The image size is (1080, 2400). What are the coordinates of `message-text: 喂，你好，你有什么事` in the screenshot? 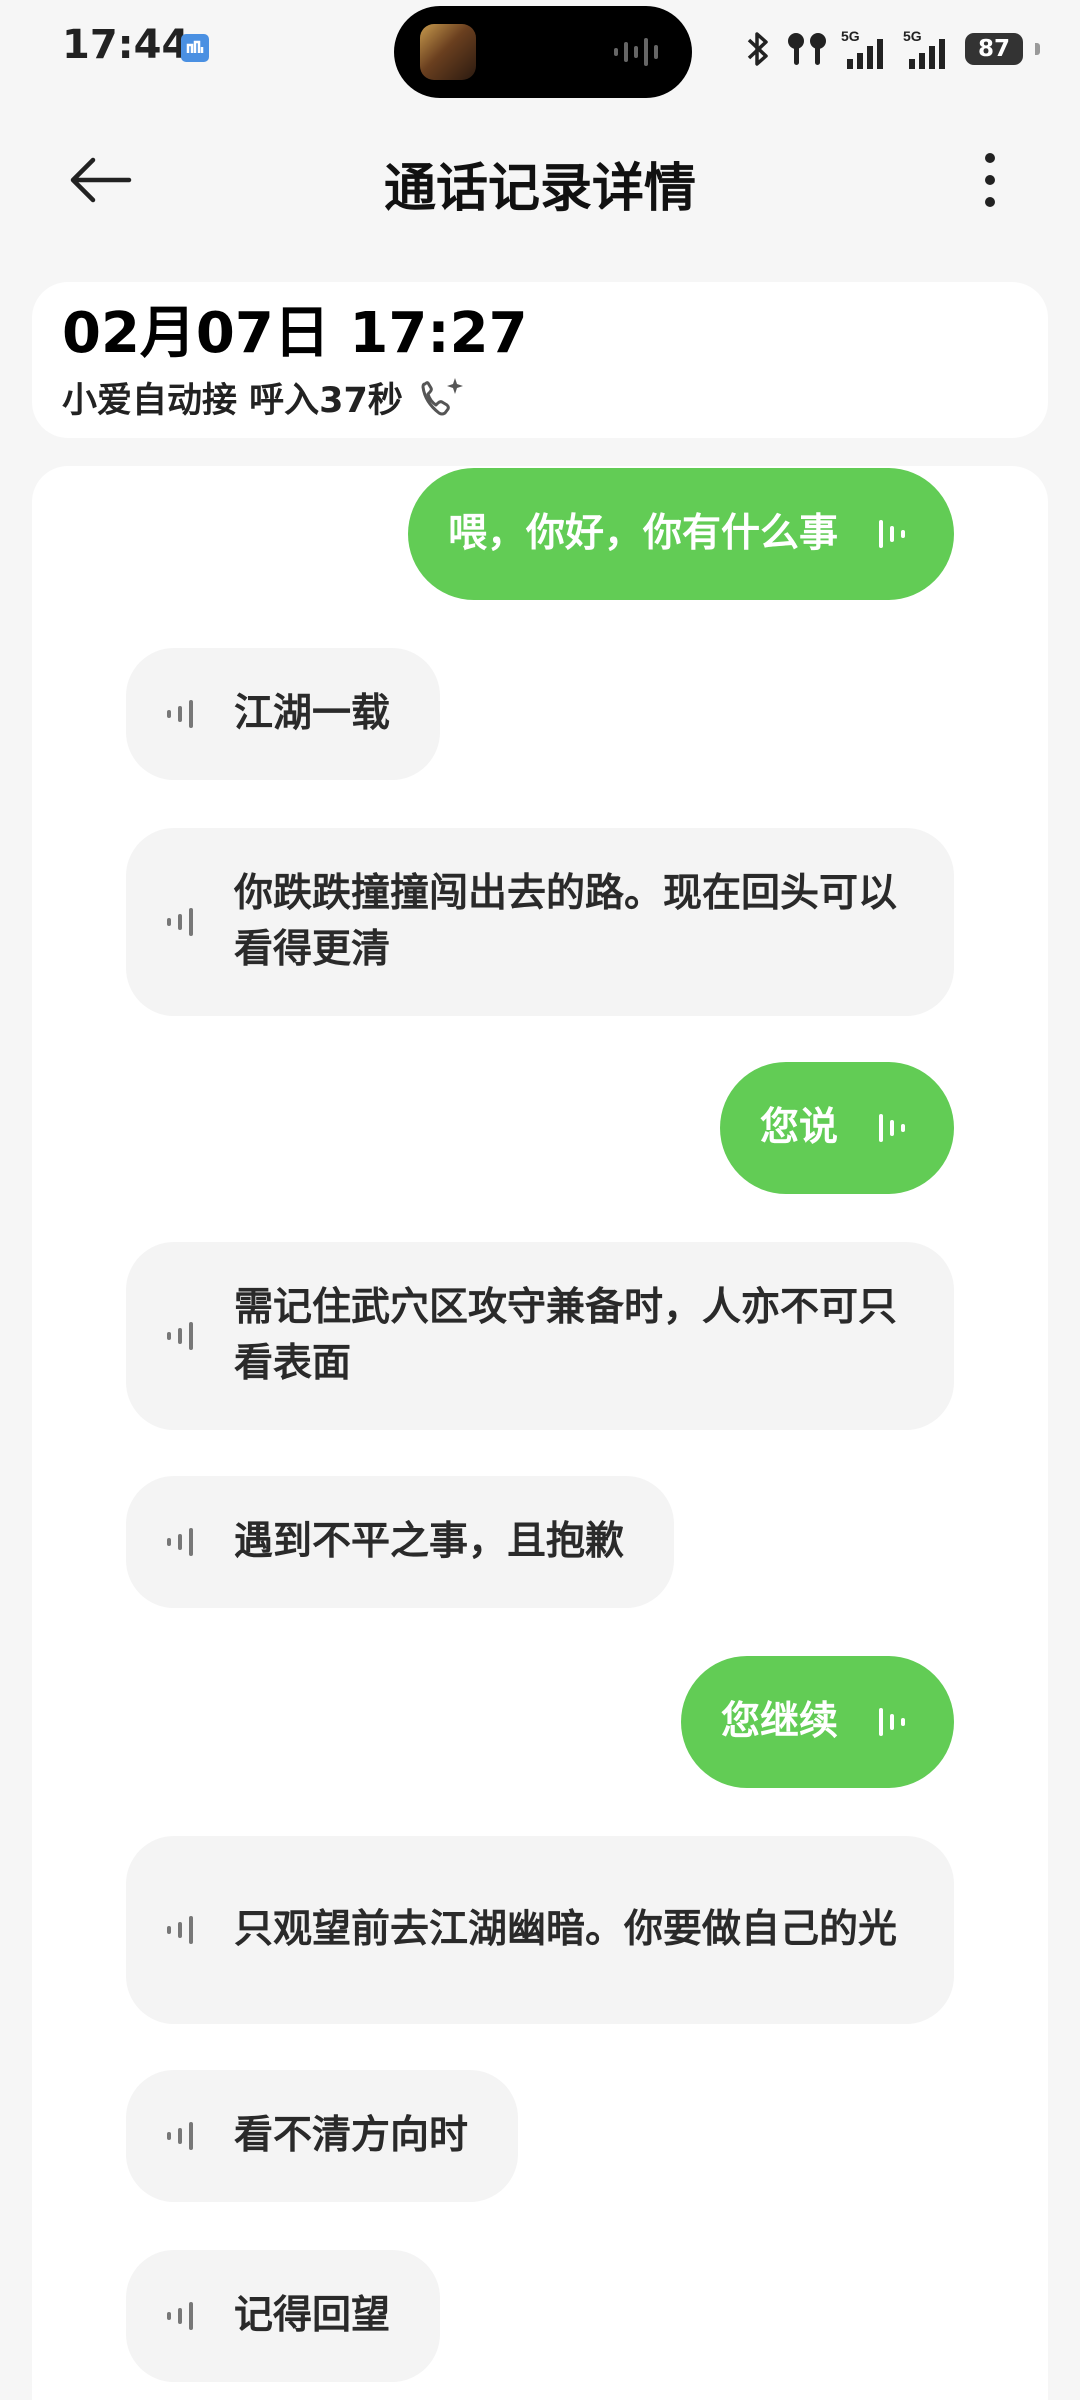 It's located at (642, 533).